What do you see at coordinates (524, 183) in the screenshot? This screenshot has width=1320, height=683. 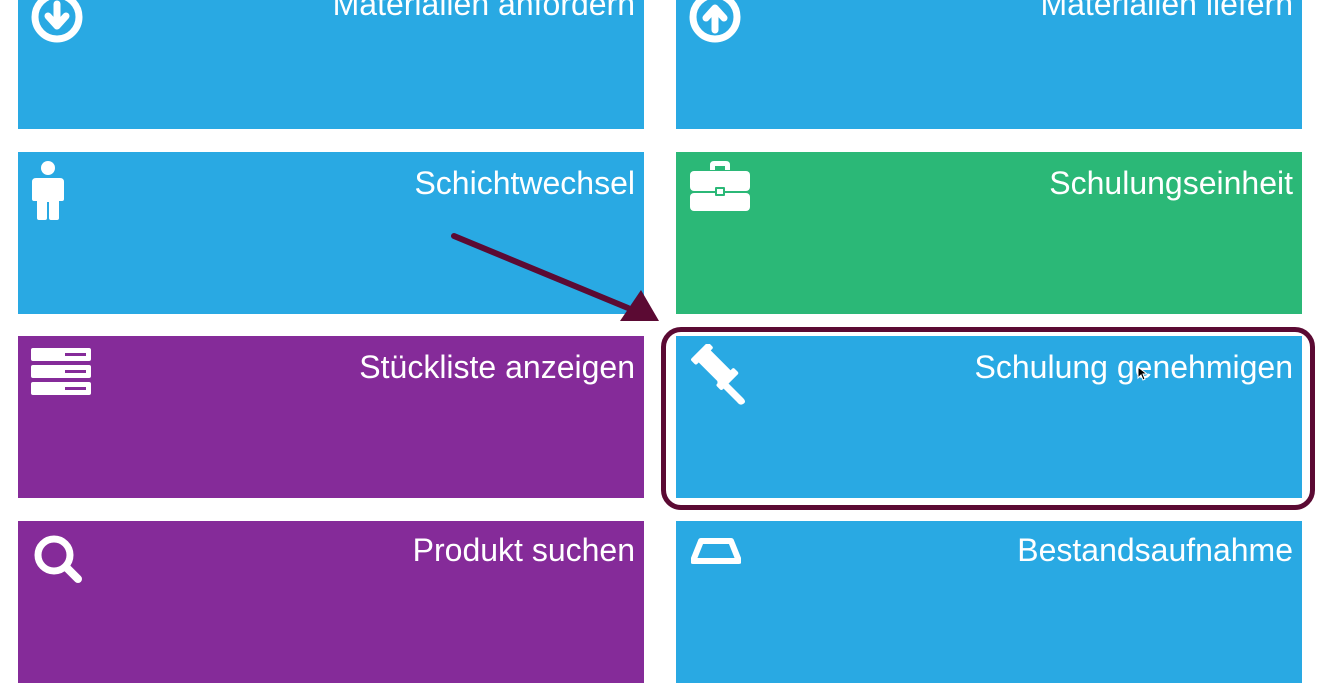 I see `tile-label: Schichtwechsel` at bounding box center [524, 183].